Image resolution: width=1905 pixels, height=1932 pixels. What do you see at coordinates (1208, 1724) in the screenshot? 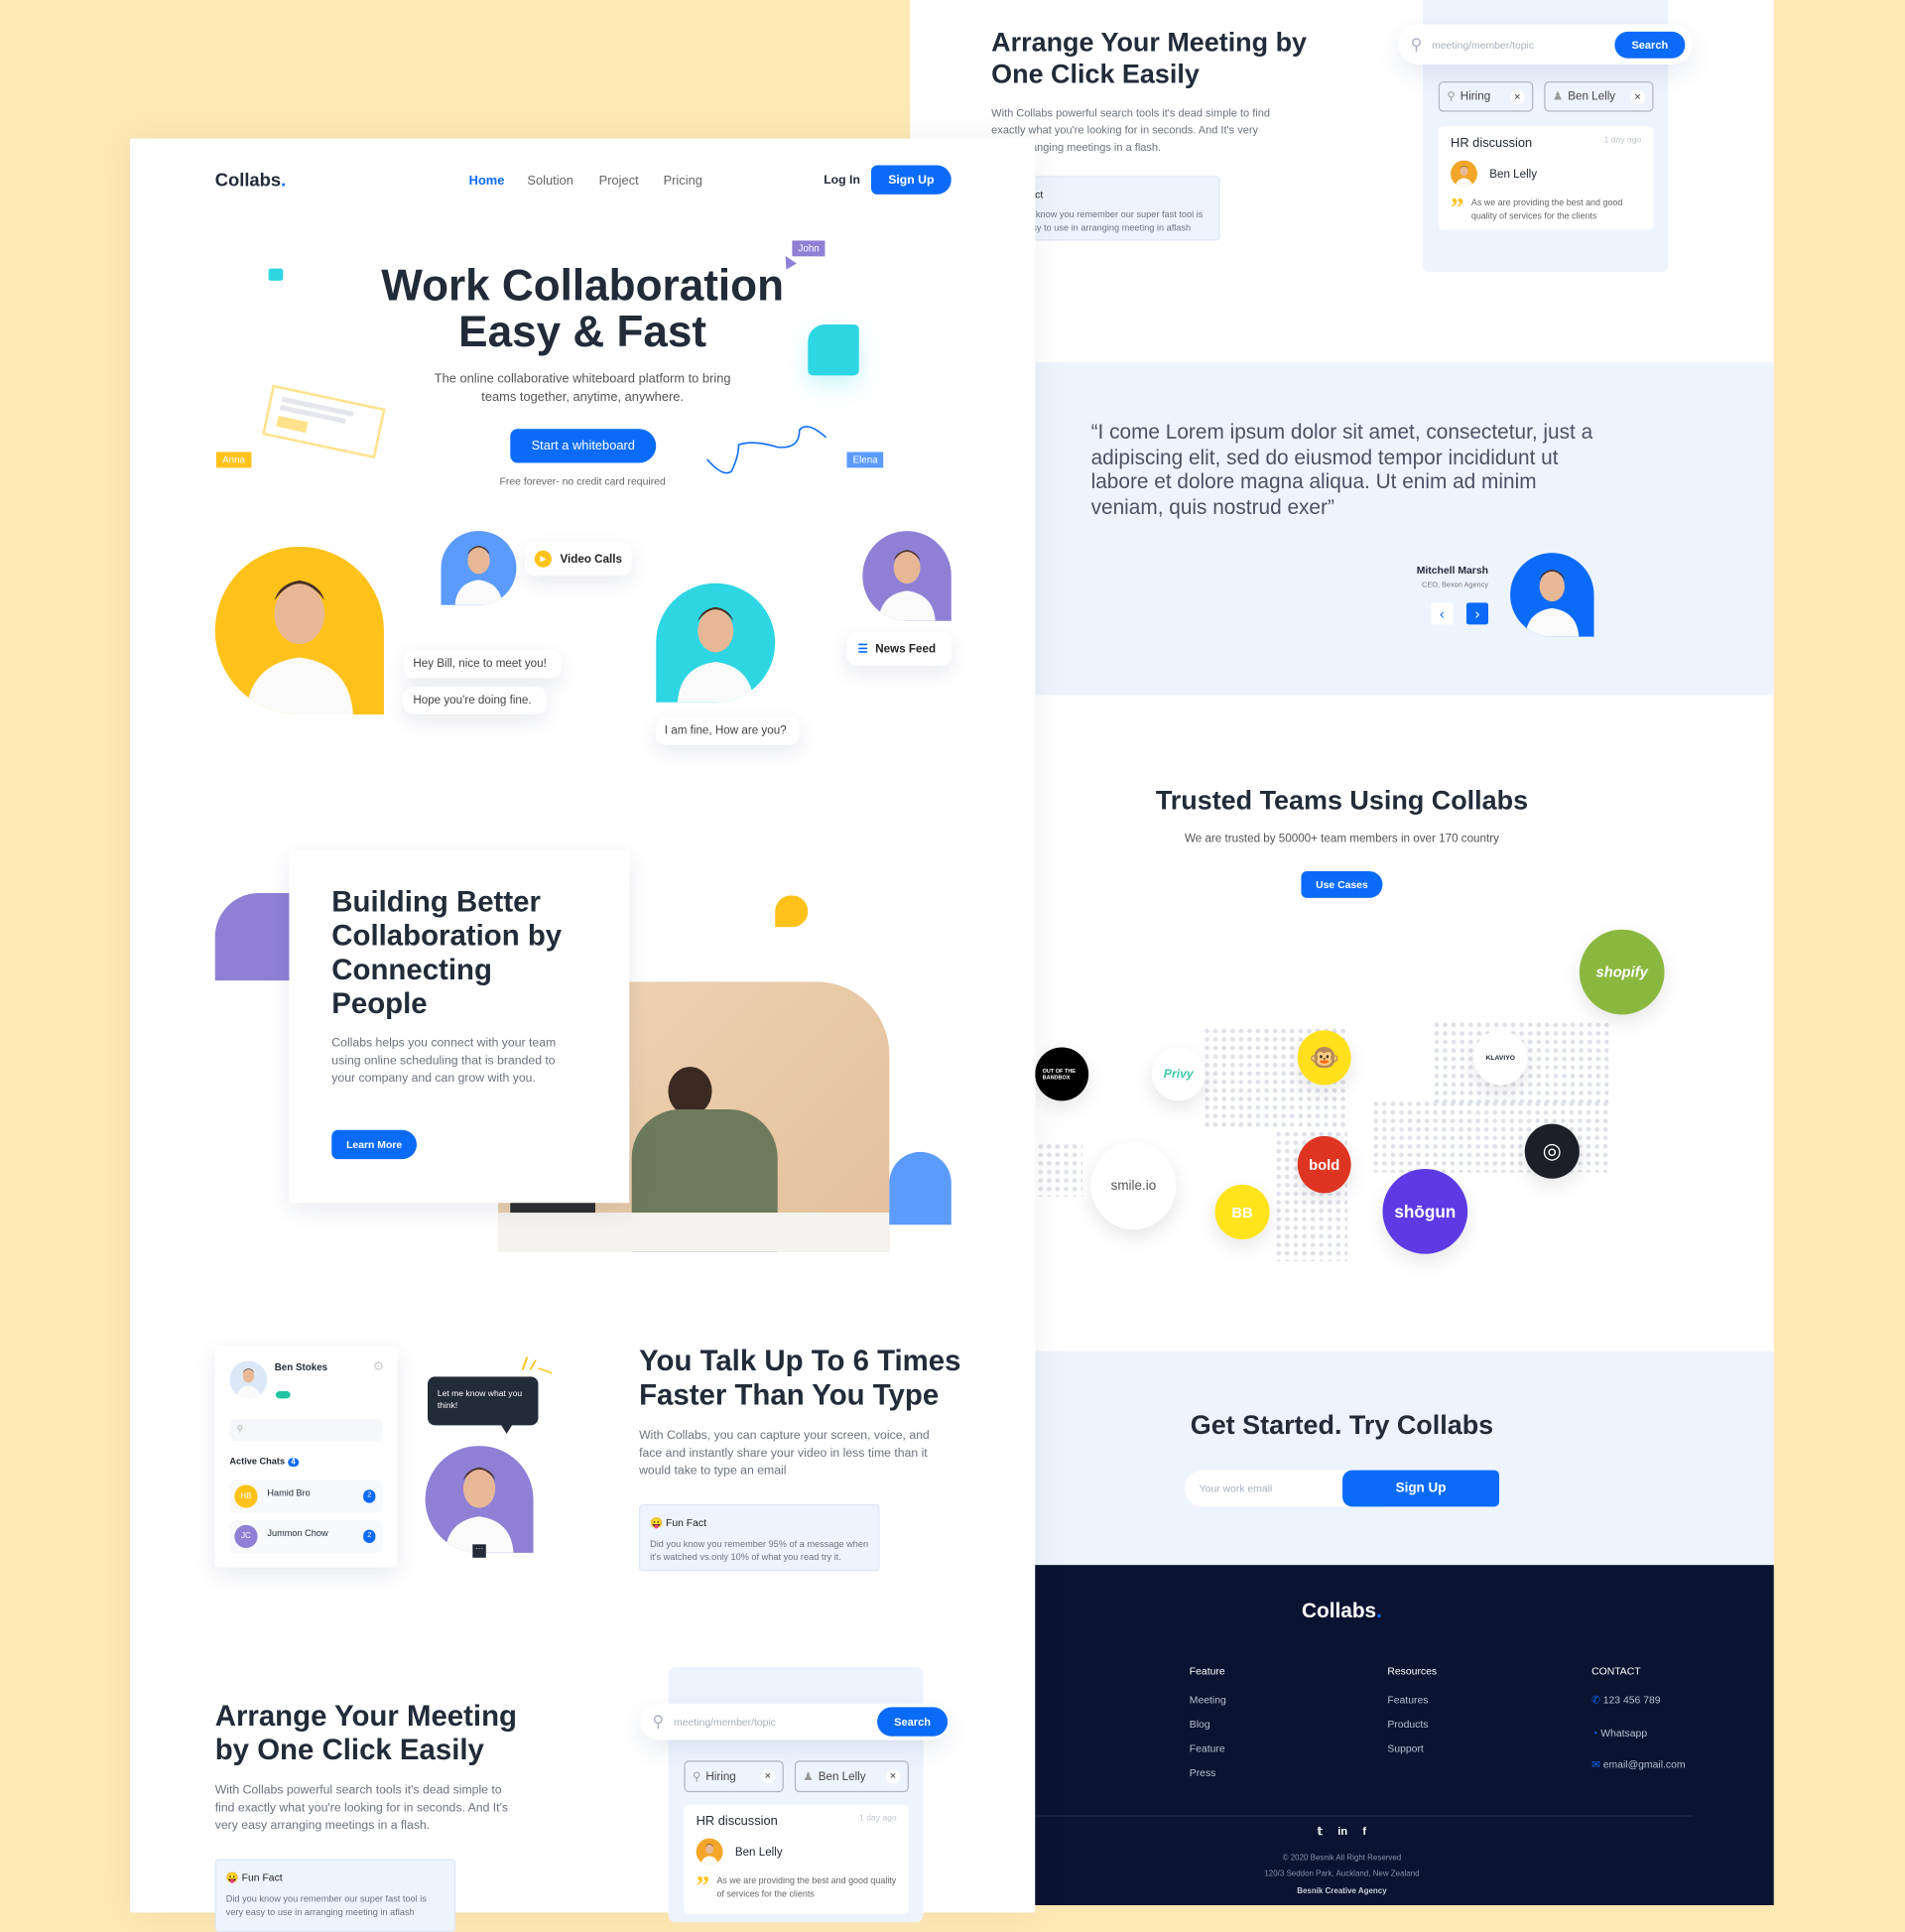
I see `footer-link: Blog` at bounding box center [1208, 1724].